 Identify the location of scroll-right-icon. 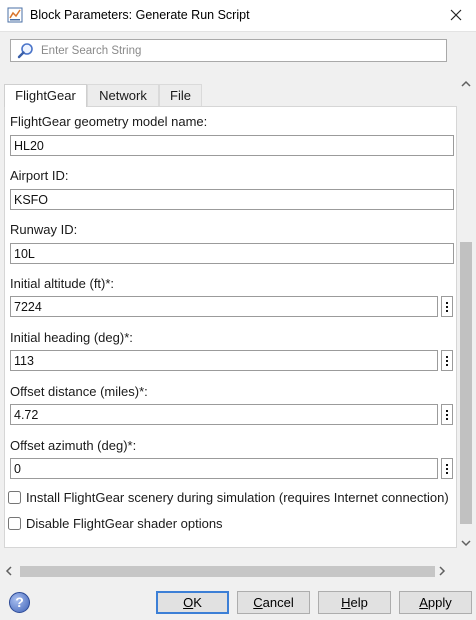
(442, 571).